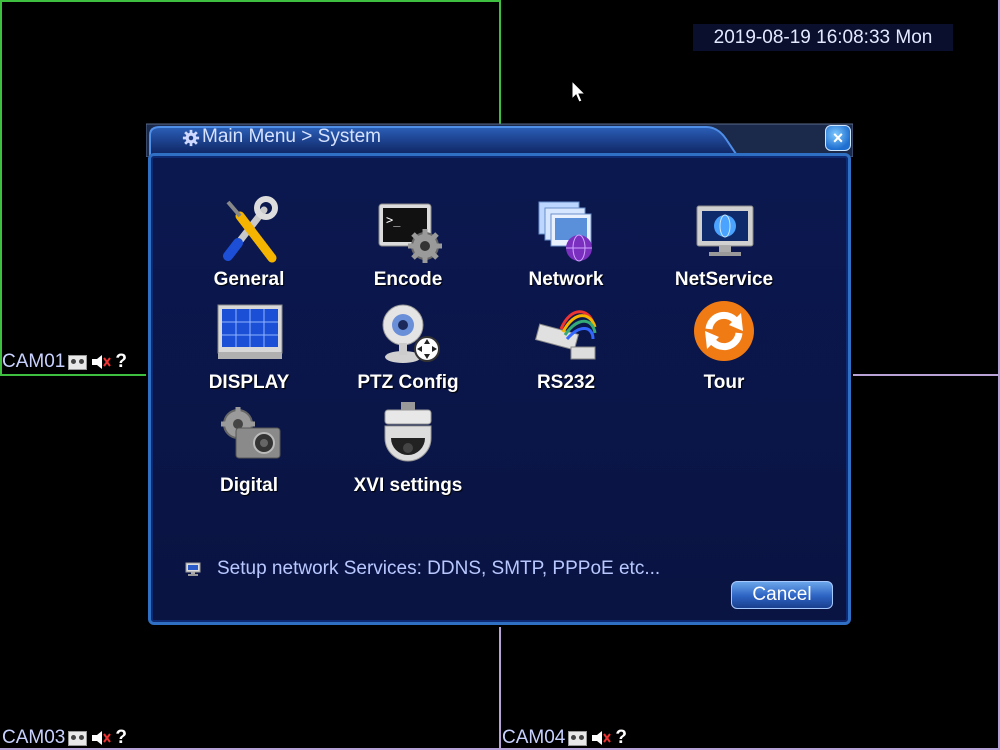  Describe the element at coordinates (193, 569) in the screenshot. I see `monitor-hint-icon` at that location.